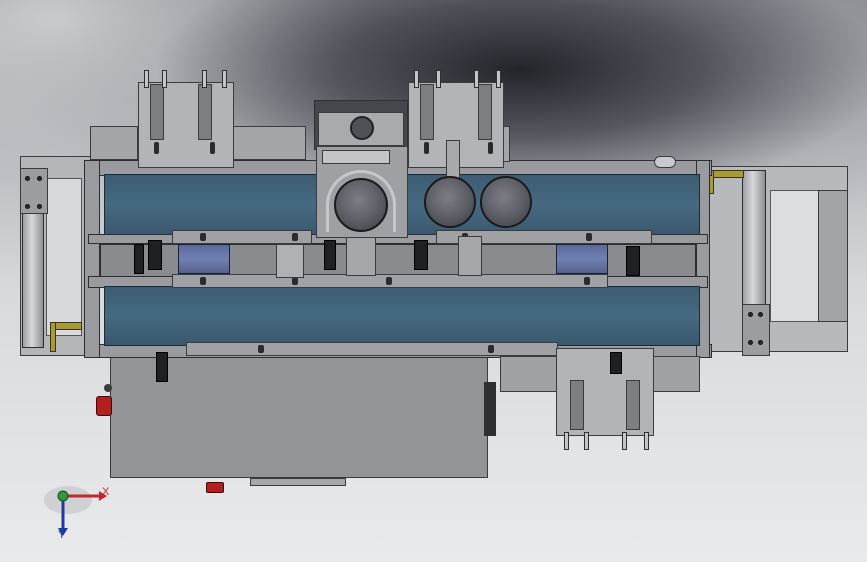 The width and height of the screenshot is (867, 562). What do you see at coordinates (106, 492) in the screenshot?
I see `axis-label-x: X` at bounding box center [106, 492].